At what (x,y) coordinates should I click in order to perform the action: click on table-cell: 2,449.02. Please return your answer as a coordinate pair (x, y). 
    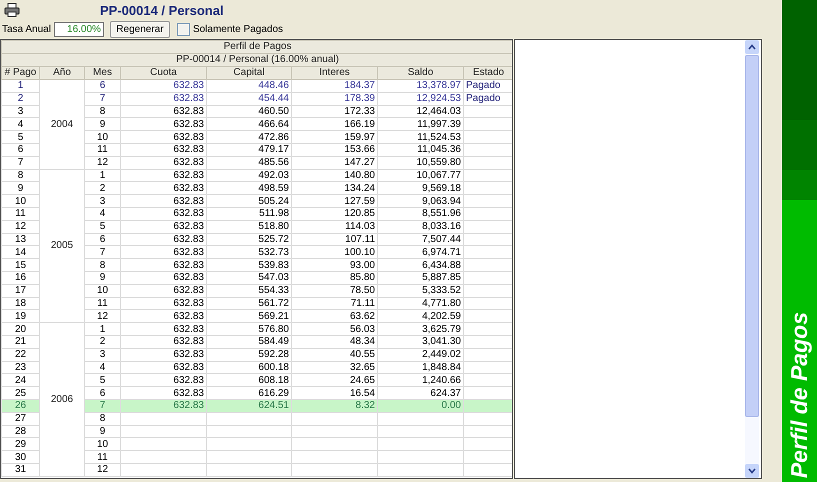
    Looking at the image, I should click on (421, 355).